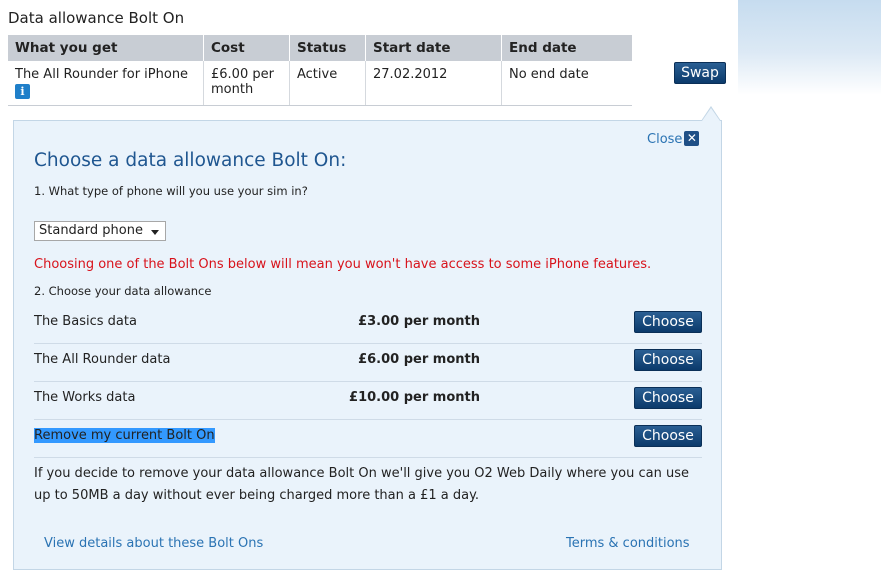  I want to click on column-header-start: Start date, so click(433, 48).